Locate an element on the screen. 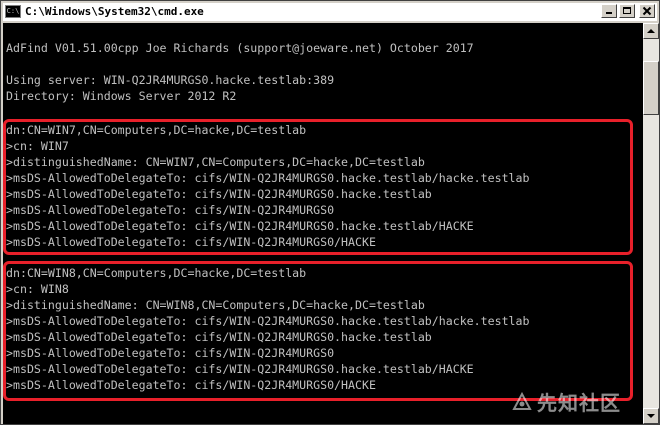 This screenshot has width=660, height=425. arrow-up-icon is located at coordinates (651, 31).